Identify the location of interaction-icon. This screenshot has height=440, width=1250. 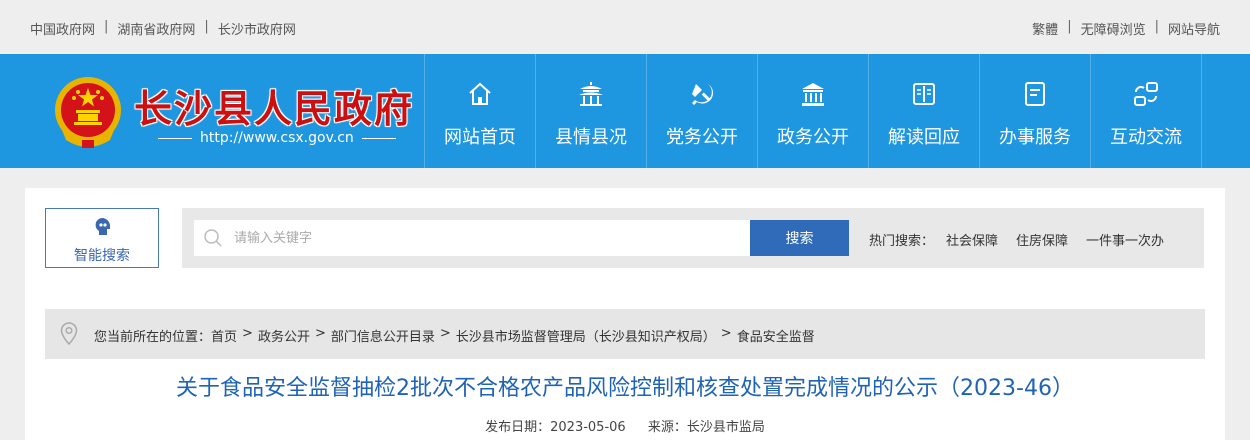
(1146, 94).